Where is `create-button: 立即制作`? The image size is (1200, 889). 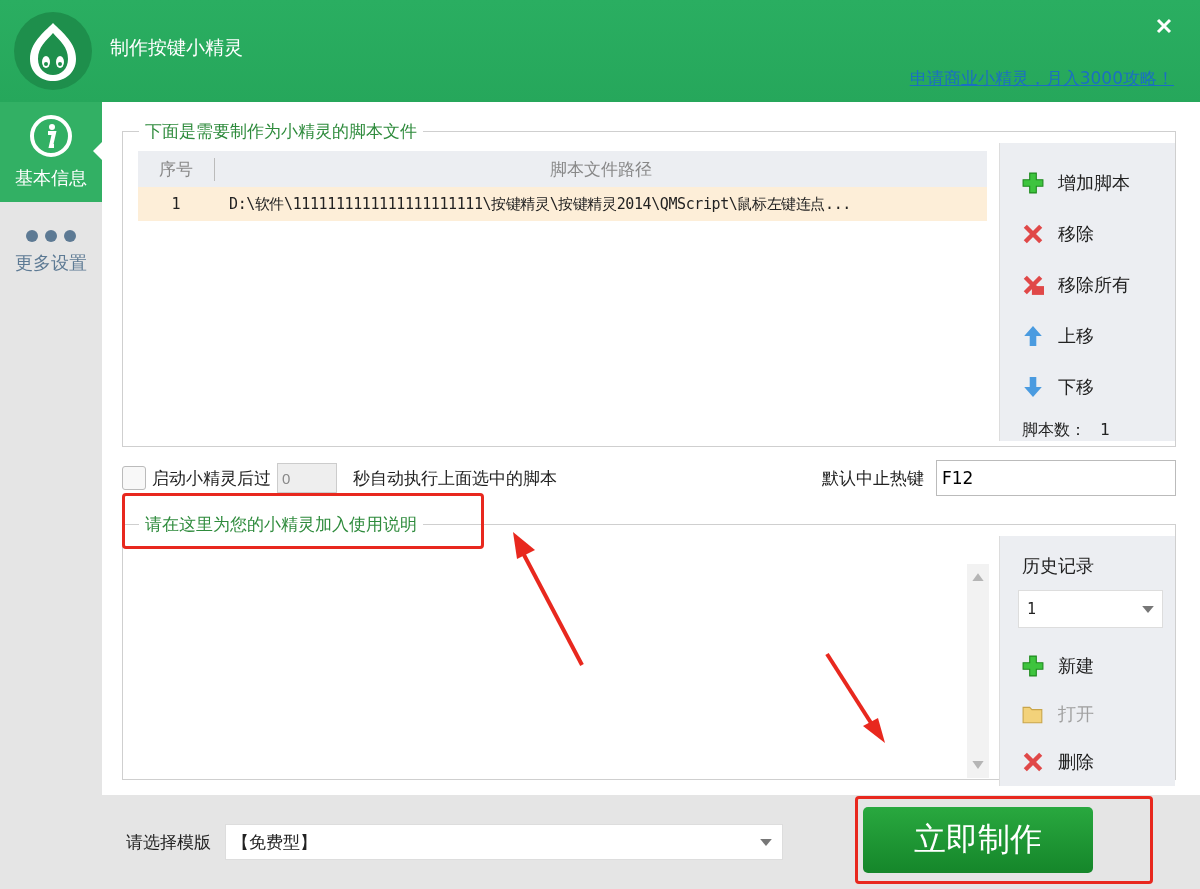 create-button: 立即制作 is located at coordinates (978, 840).